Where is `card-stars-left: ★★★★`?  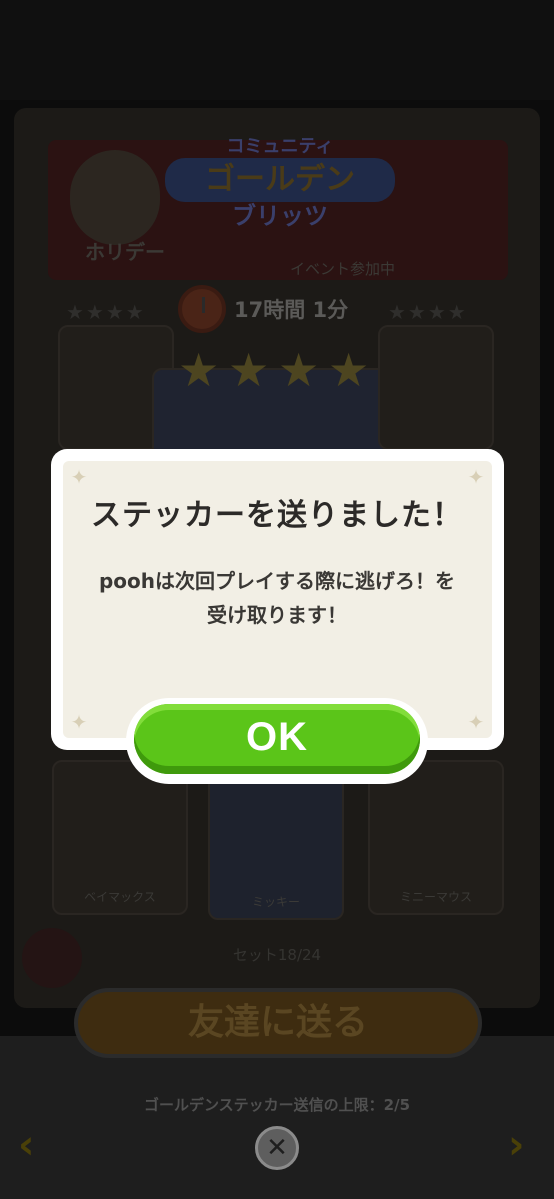 card-stars-left: ★★★★ is located at coordinates (106, 312).